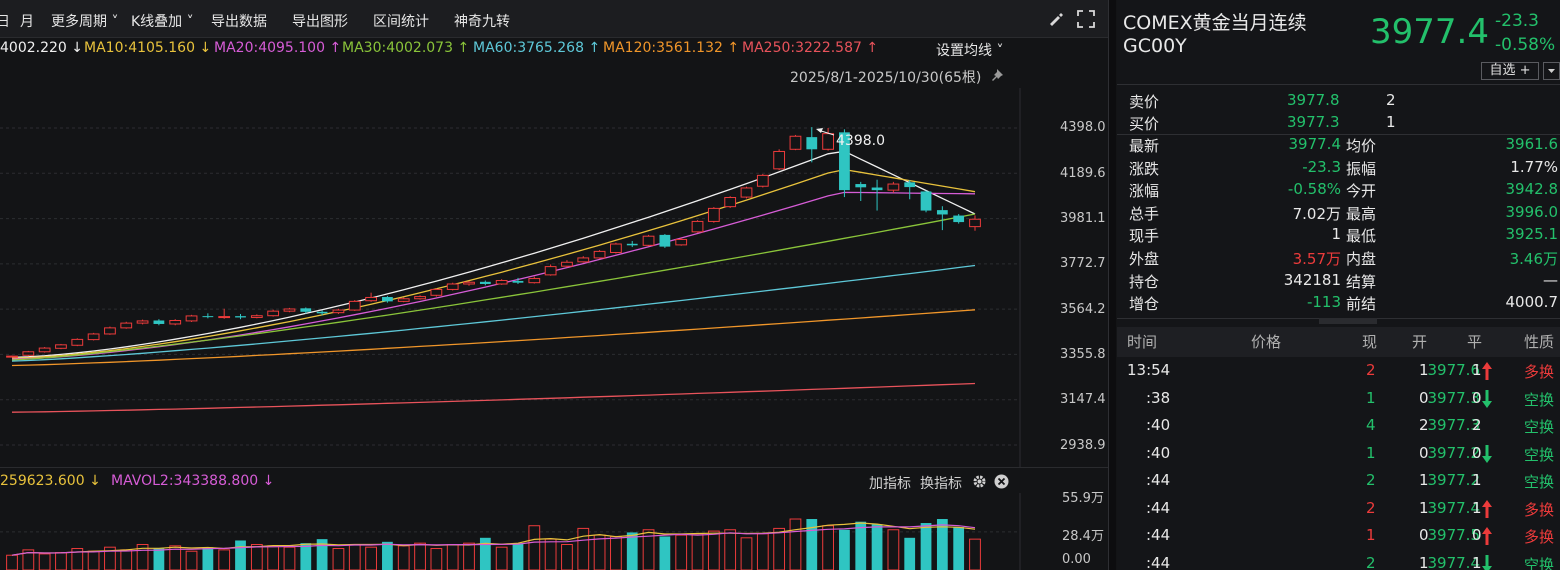 The width and height of the screenshot is (1560, 570). Describe the element at coordinates (1338, 371) in the screenshot. I see `trade-row: 13:54 3977.6 2 1 1 多换` at that location.